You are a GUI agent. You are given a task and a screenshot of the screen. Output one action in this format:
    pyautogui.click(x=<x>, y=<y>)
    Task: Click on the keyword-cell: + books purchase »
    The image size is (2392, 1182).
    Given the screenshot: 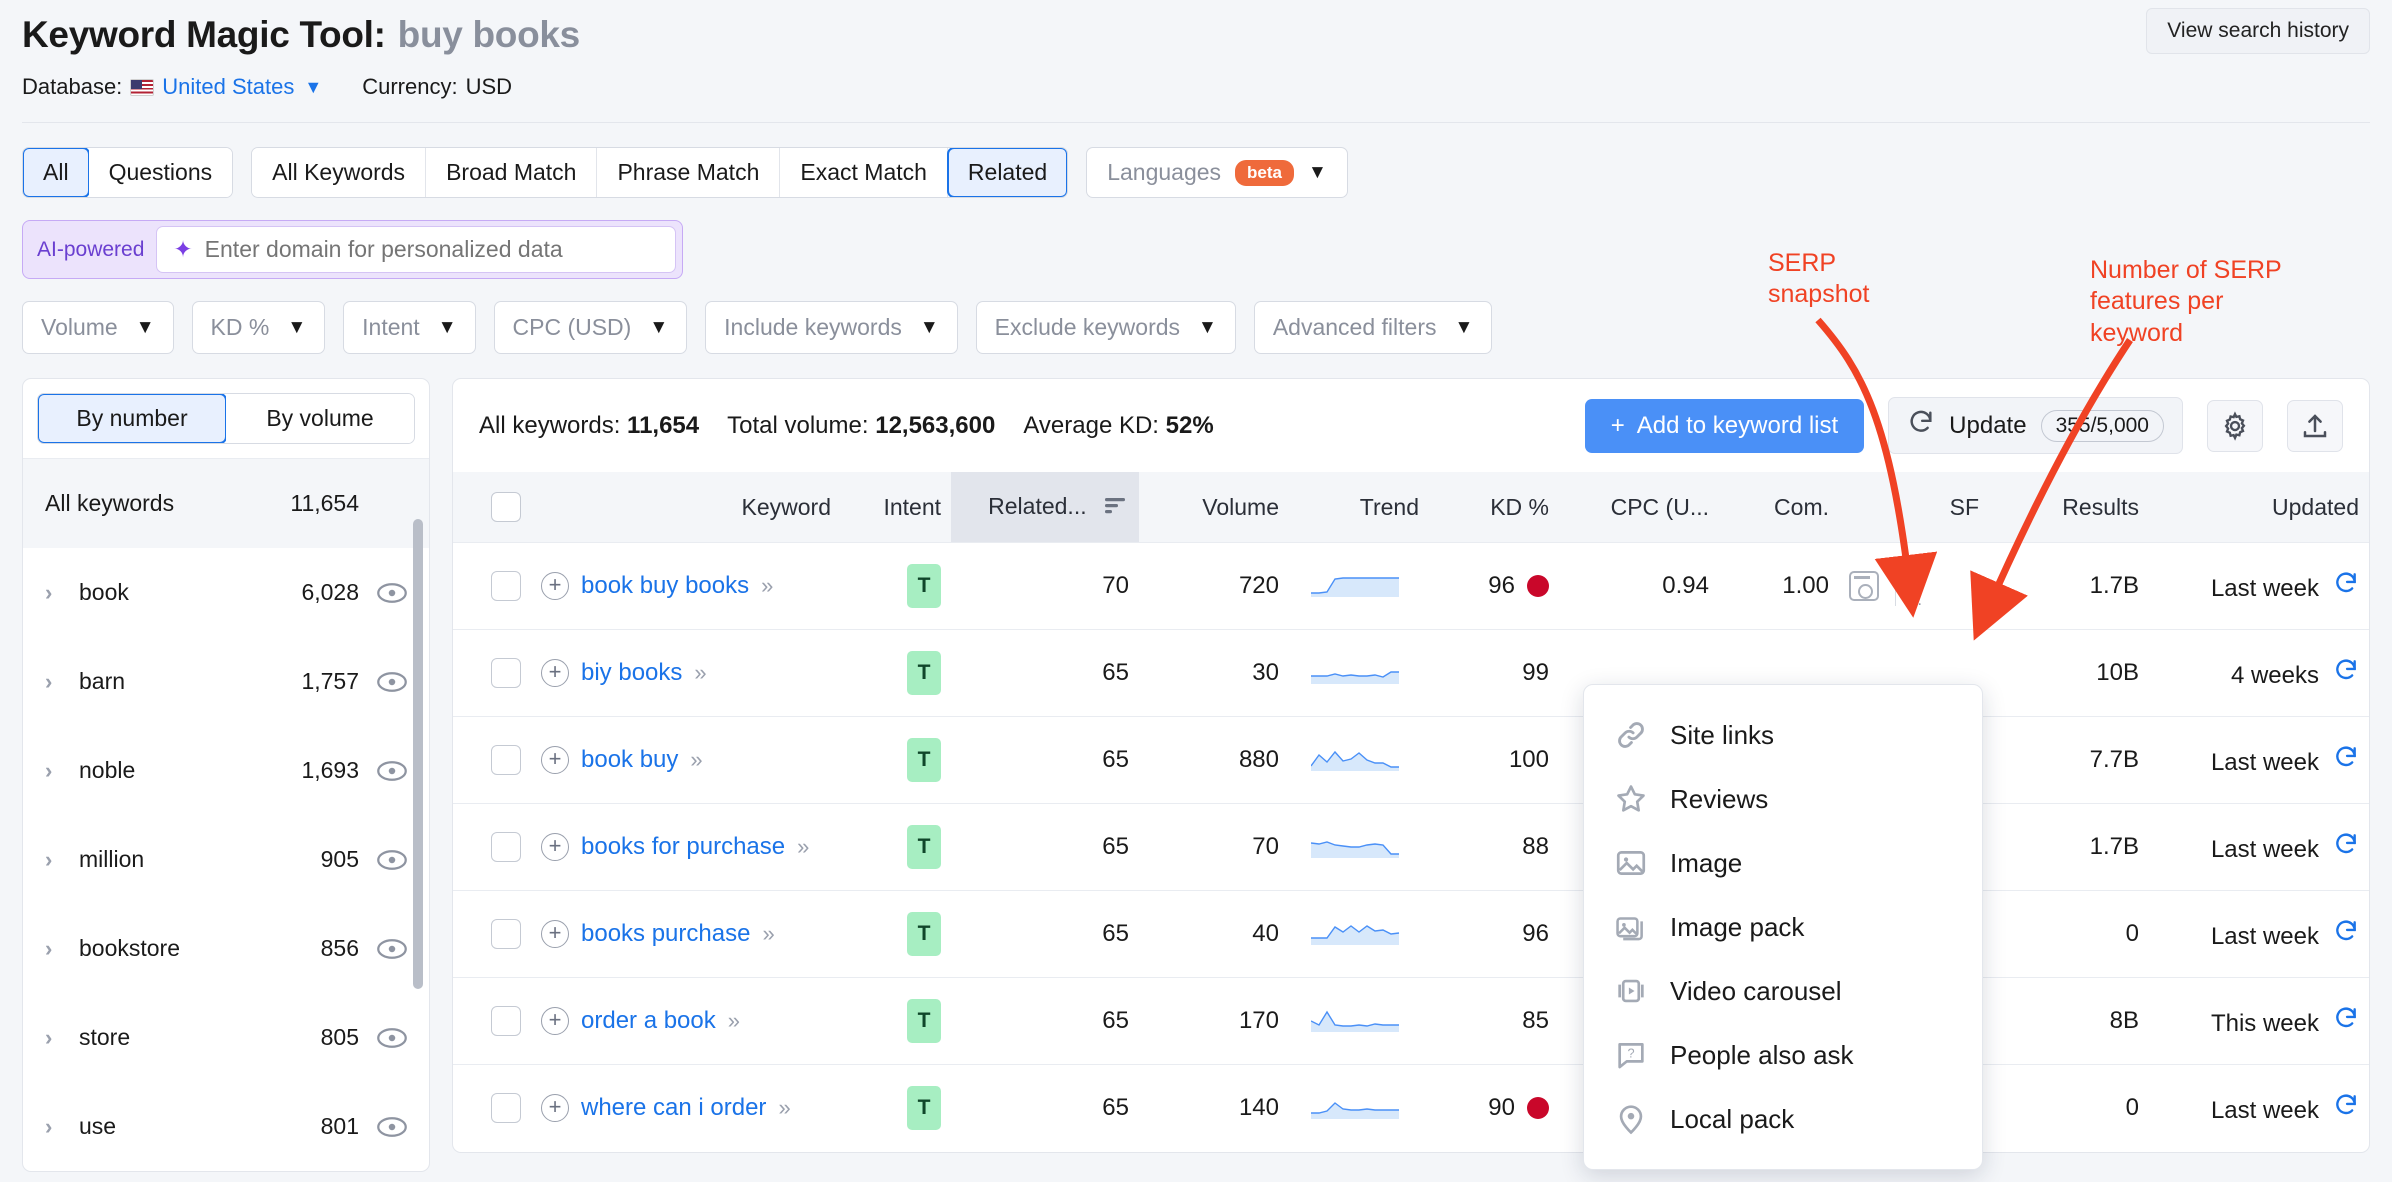 What is the action you would take?
    pyautogui.click(x=686, y=934)
    